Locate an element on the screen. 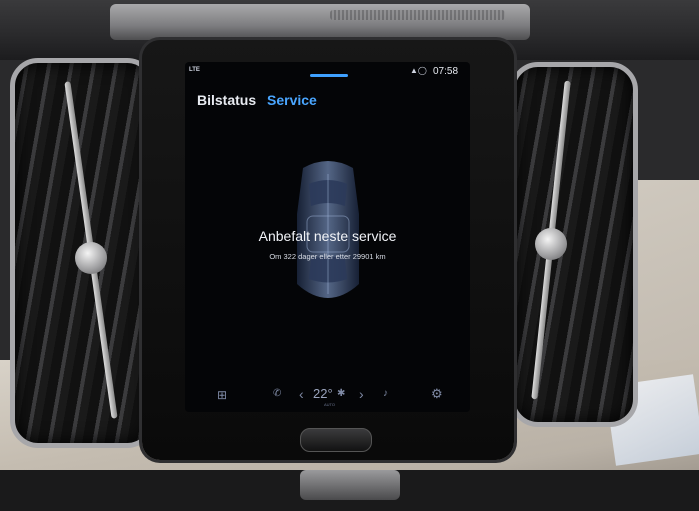 Image resolution: width=699 pixels, height=511 pixels. vent-knob-left is located at coordinates (91, 258).